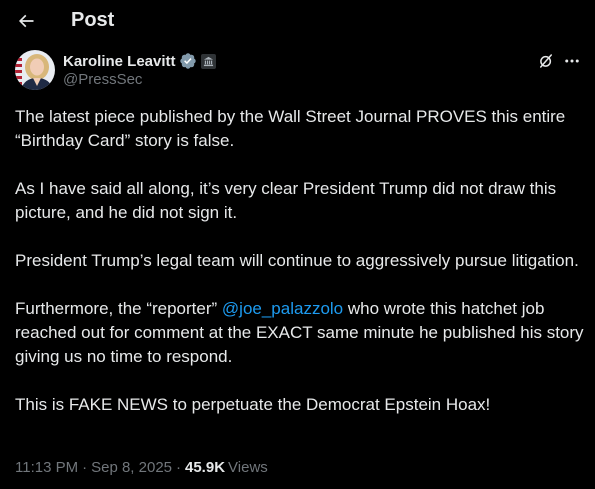 Image resolution: width=595 pixels, height=489 pixels. What do you see at coordinates (46, 467) in the screenshot?
I see `post-time: 11:13 PM` at bounding box center [46, 467].